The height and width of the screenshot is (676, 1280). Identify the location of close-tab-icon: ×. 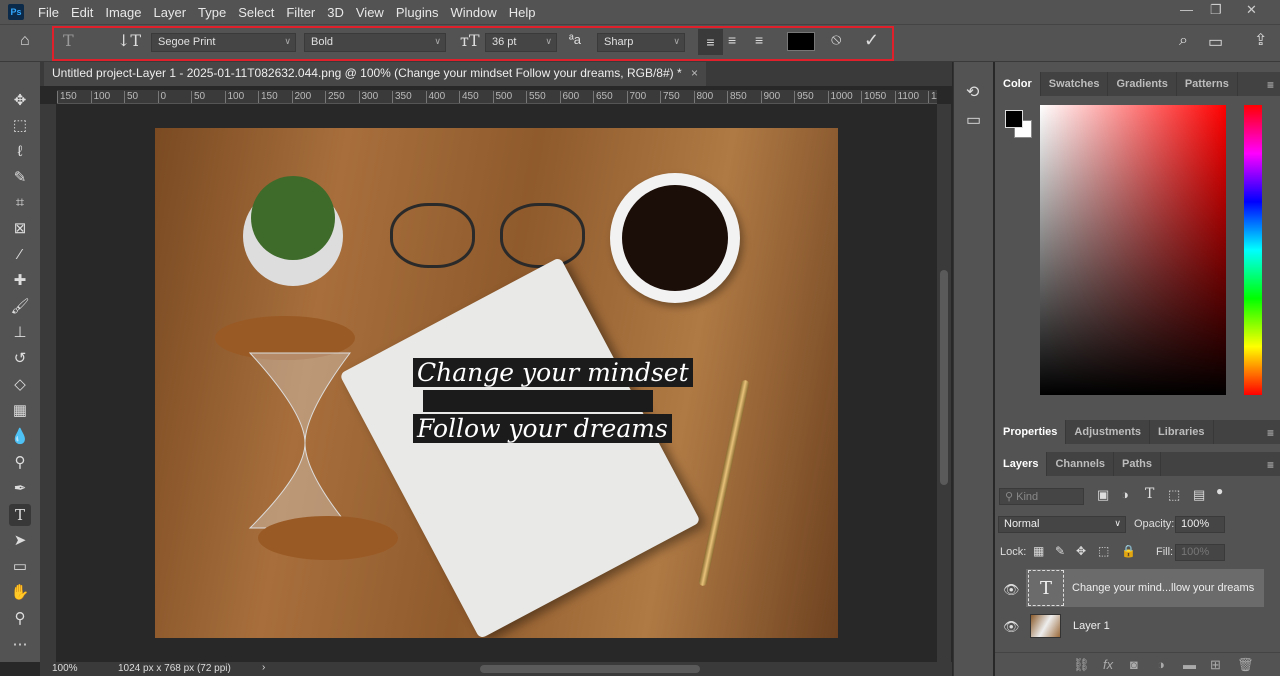
(694, 73).